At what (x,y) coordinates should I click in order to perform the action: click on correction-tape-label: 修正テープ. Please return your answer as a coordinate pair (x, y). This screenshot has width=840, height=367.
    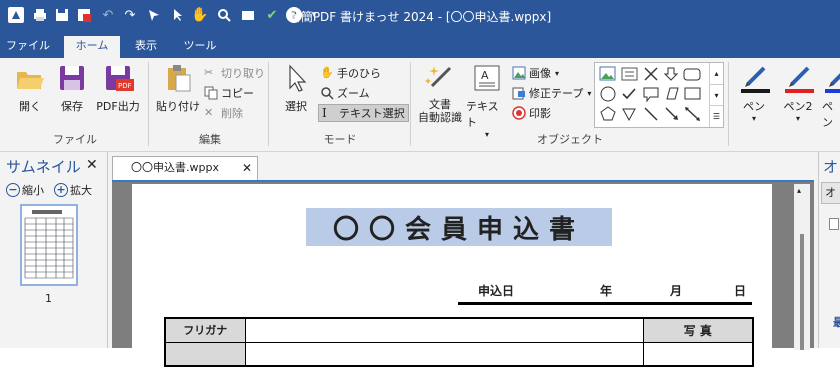
    Looking at the image, I should click on (556, 93).